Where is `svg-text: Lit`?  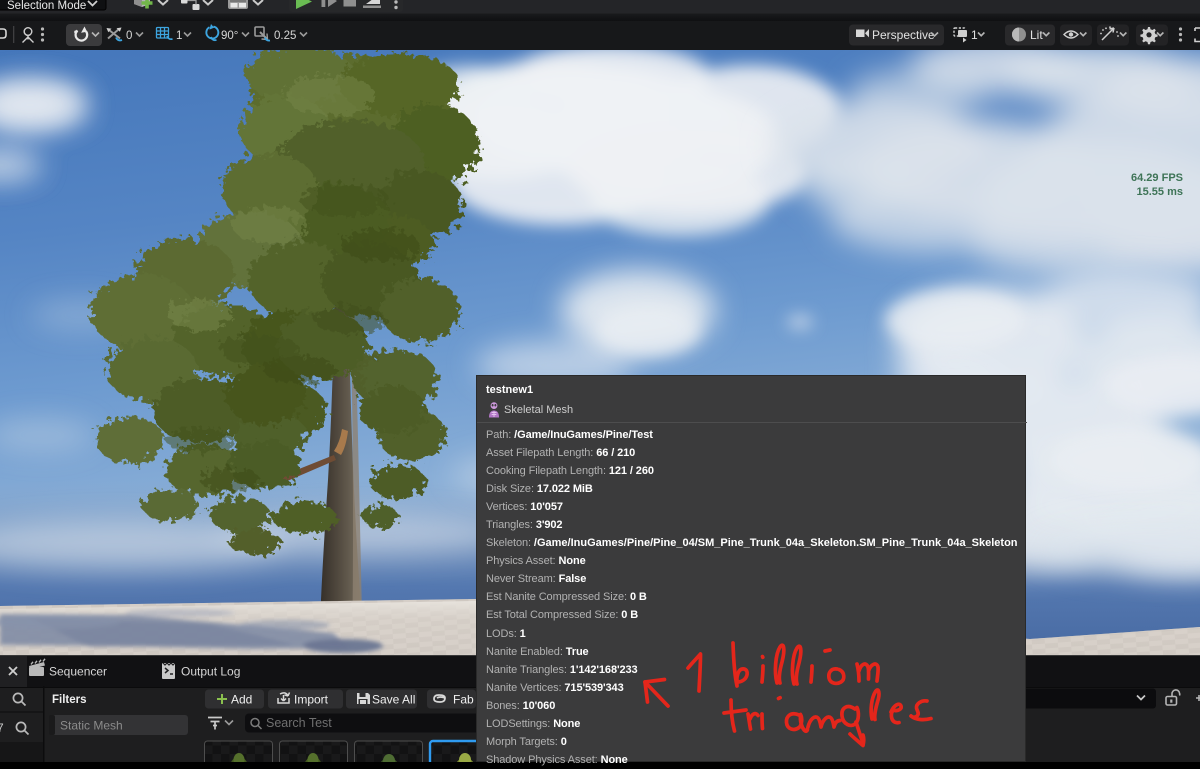 svg-text: Lit is located at coordinates (1036, 35).